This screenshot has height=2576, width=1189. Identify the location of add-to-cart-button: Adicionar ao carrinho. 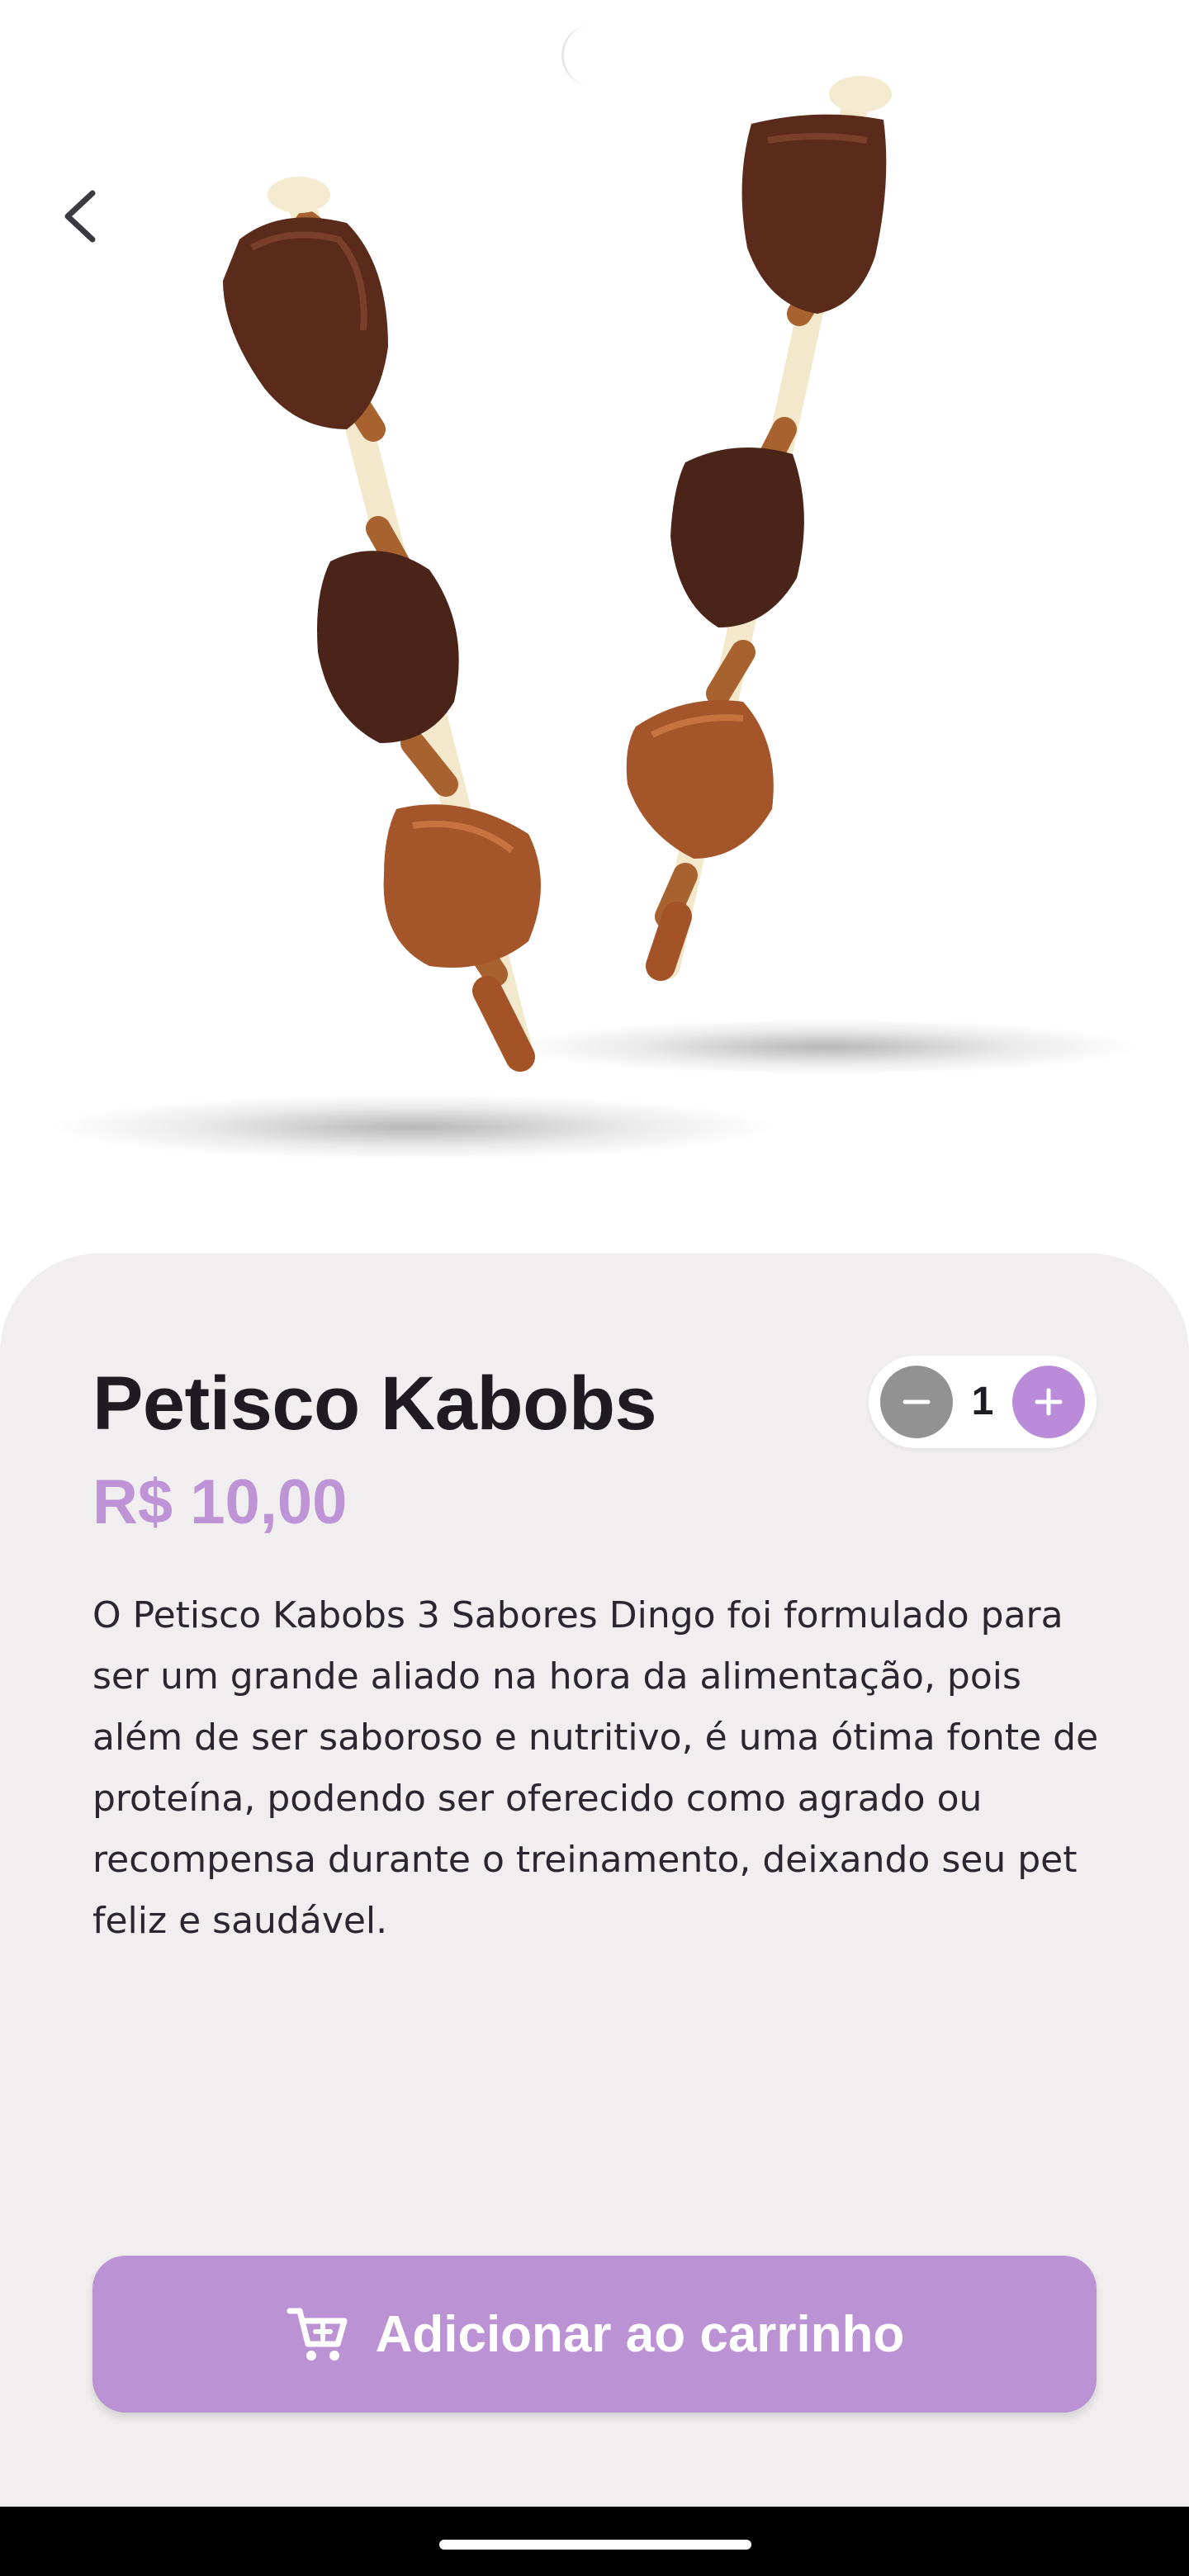
(594, 2334).